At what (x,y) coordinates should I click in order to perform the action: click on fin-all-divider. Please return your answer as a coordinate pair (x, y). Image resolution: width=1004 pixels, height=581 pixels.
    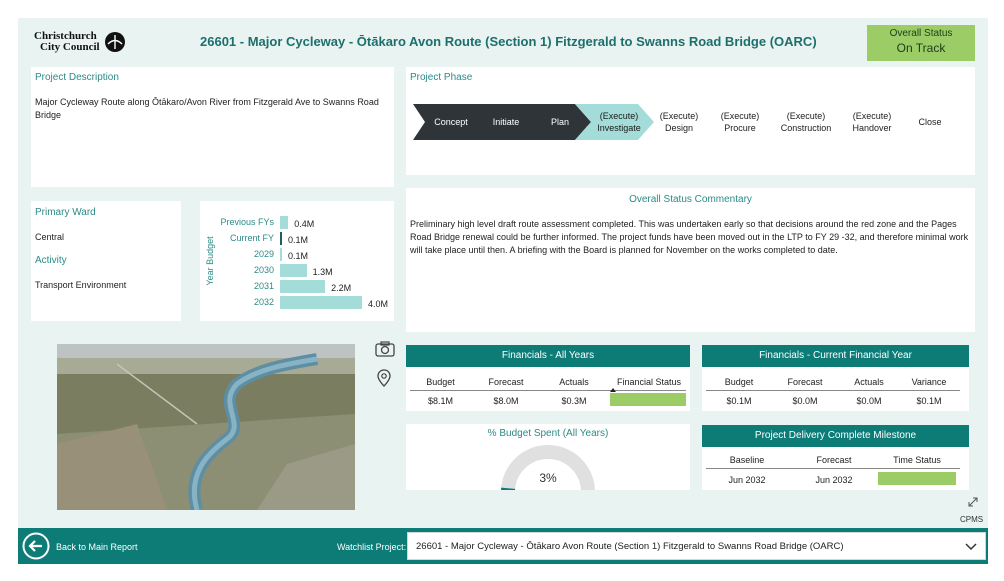
    Looking at the image, I should click on (548, 390).